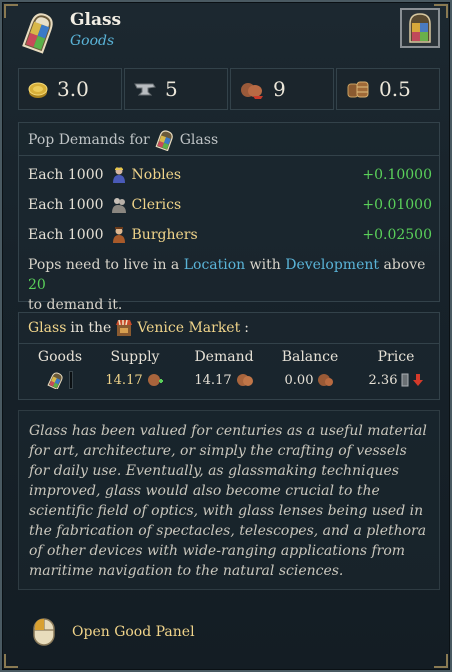 The height and width of the screenshot is (672, 452). I want to click on barrels-icon, so click(358, 89).